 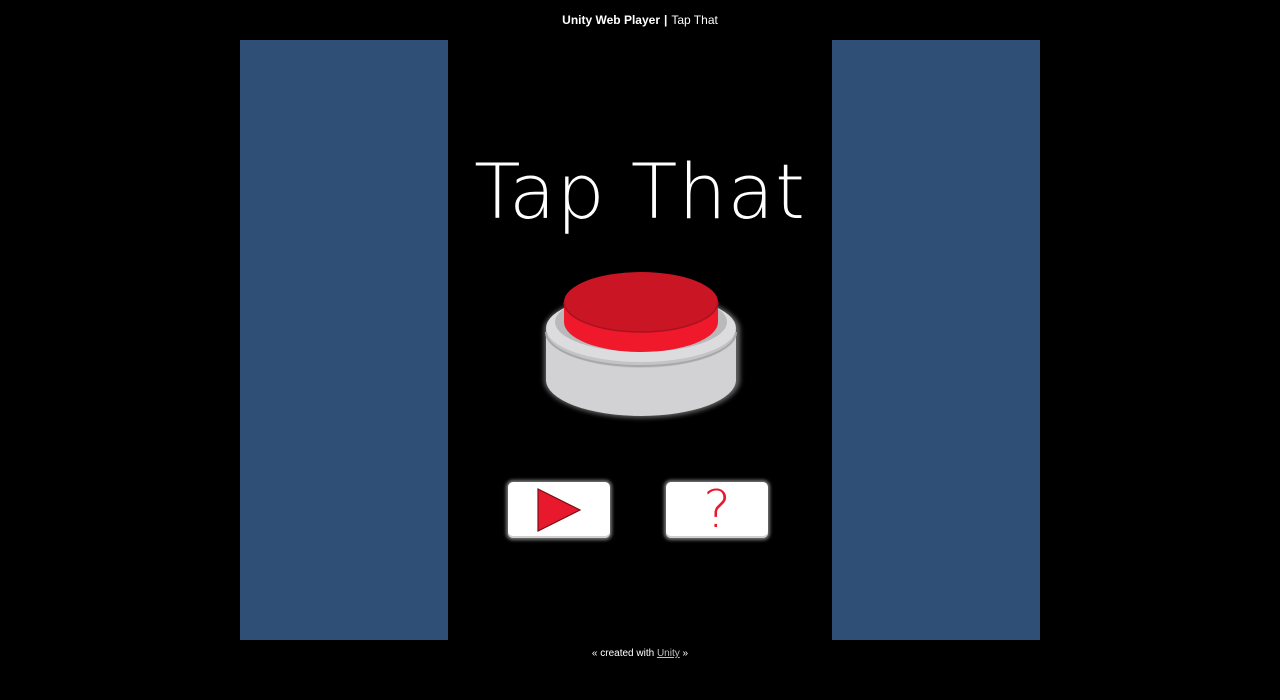 I want to click on play-icon, so click(x=559, y=510).